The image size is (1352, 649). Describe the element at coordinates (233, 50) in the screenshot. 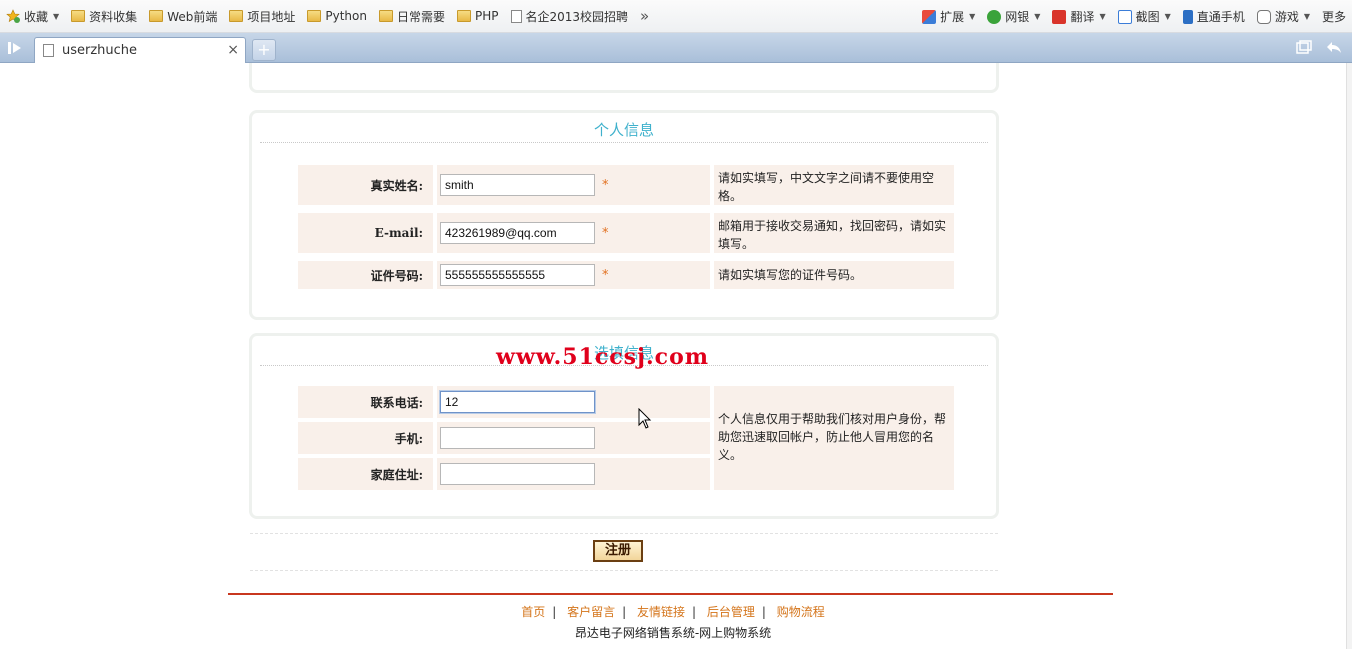

I see `close-icon: ×` at that location.